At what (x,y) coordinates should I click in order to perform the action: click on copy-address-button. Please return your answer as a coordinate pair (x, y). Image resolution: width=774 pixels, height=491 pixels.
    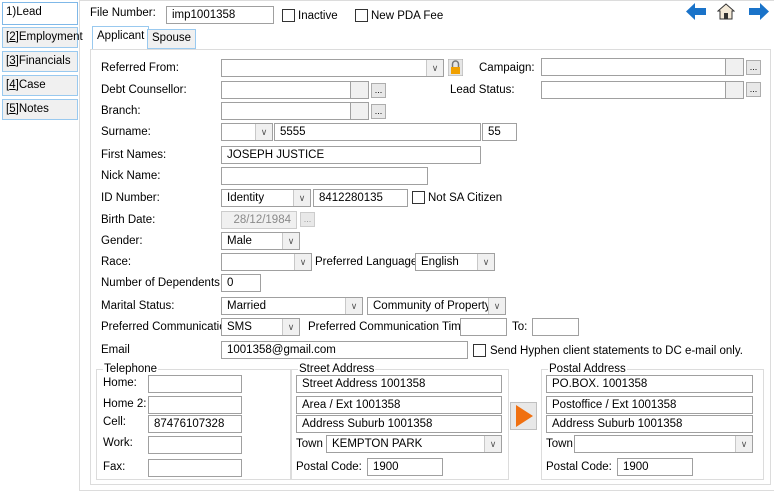
    Looking at the image, I should click on (523, 416).